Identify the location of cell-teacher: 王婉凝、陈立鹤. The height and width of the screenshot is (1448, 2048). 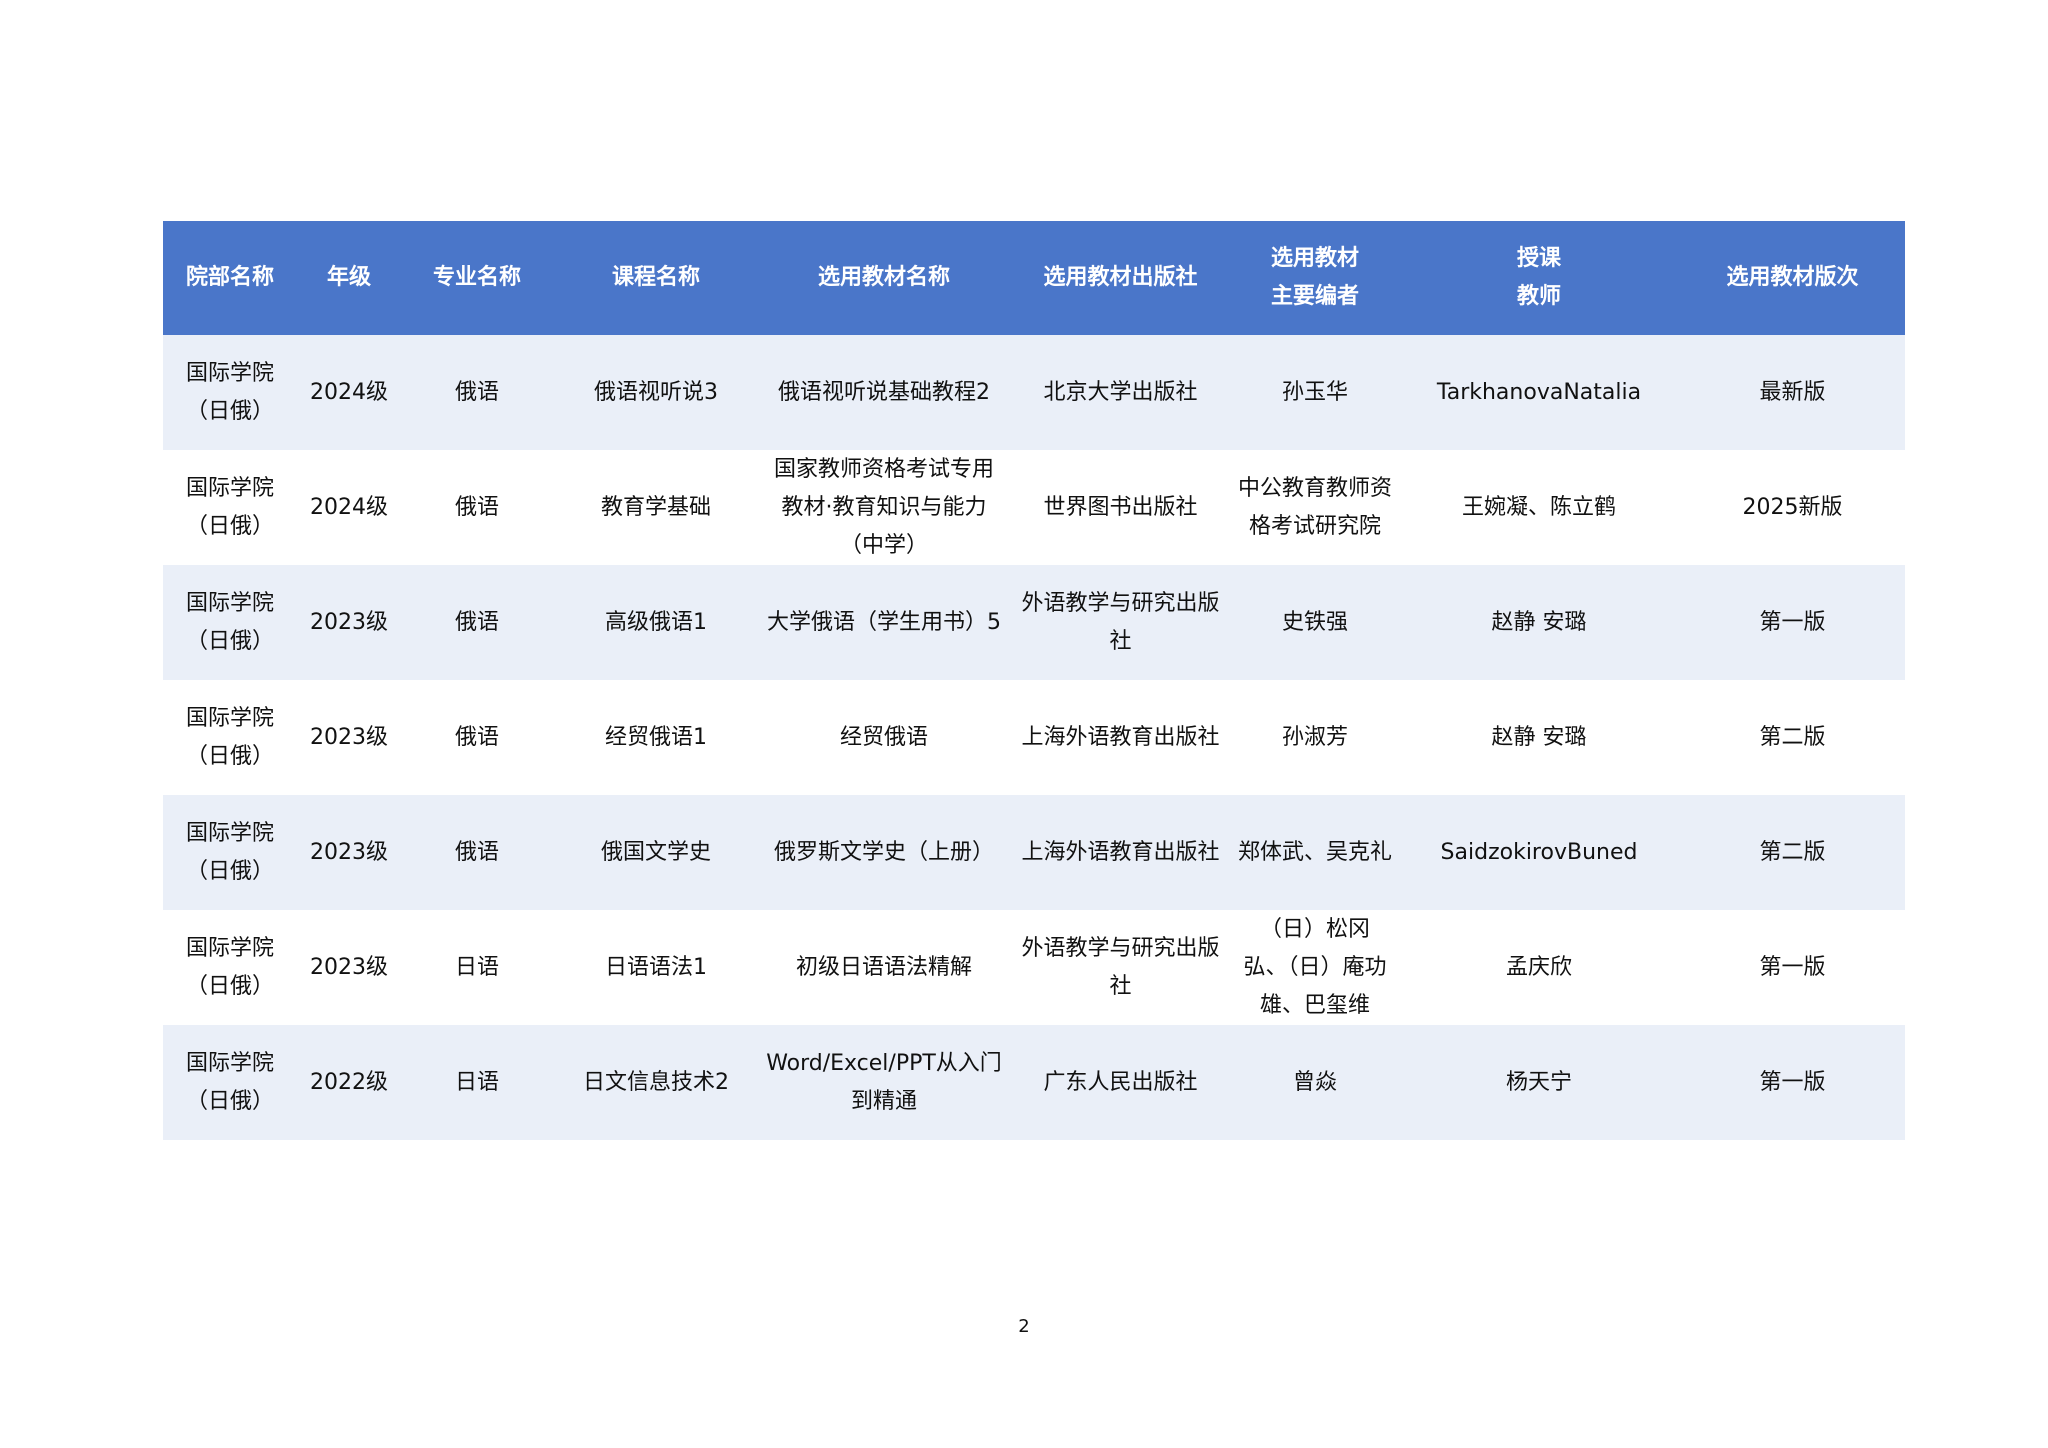
(1538, 507).